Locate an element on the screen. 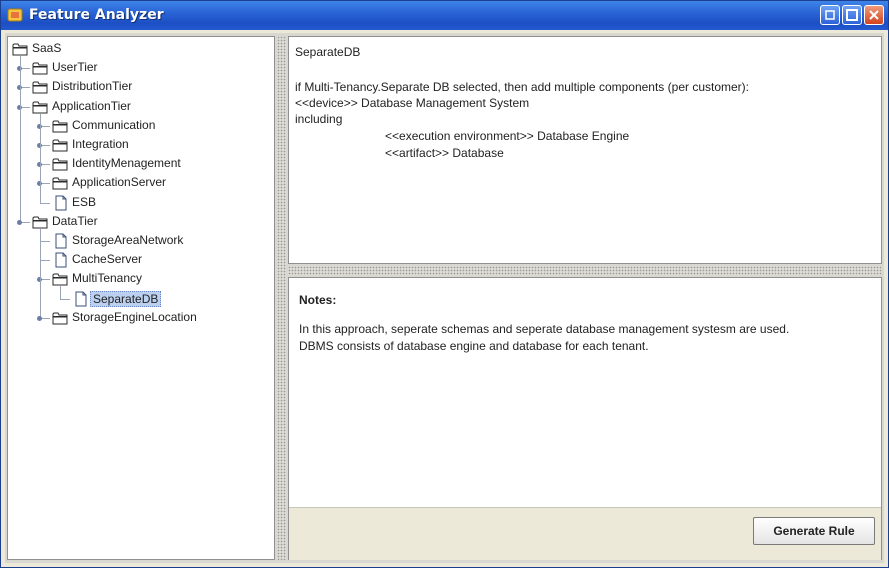 The height and width of the screenshot is (568, 889). collapse-toggle-icon is located at coordinates (19, 222).